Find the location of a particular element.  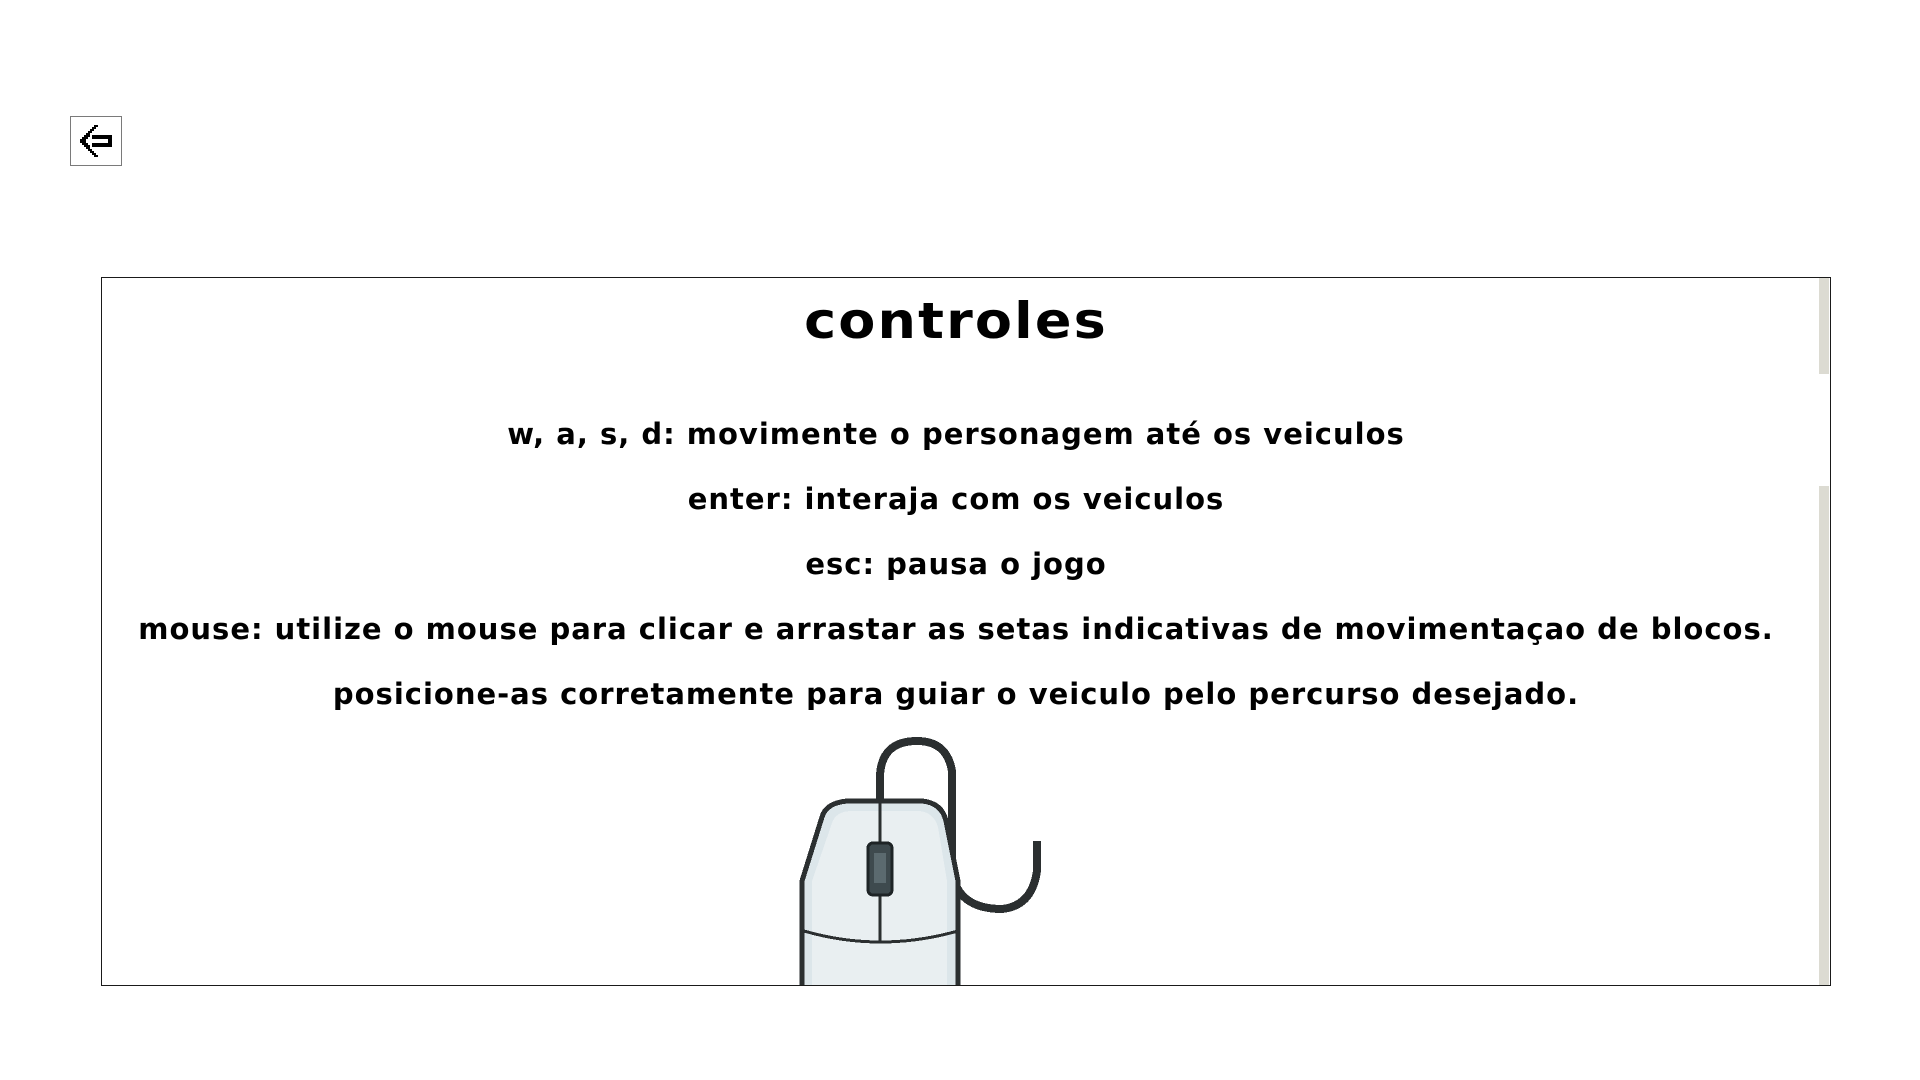

scrollbar is located at coordinates (1824, 631).